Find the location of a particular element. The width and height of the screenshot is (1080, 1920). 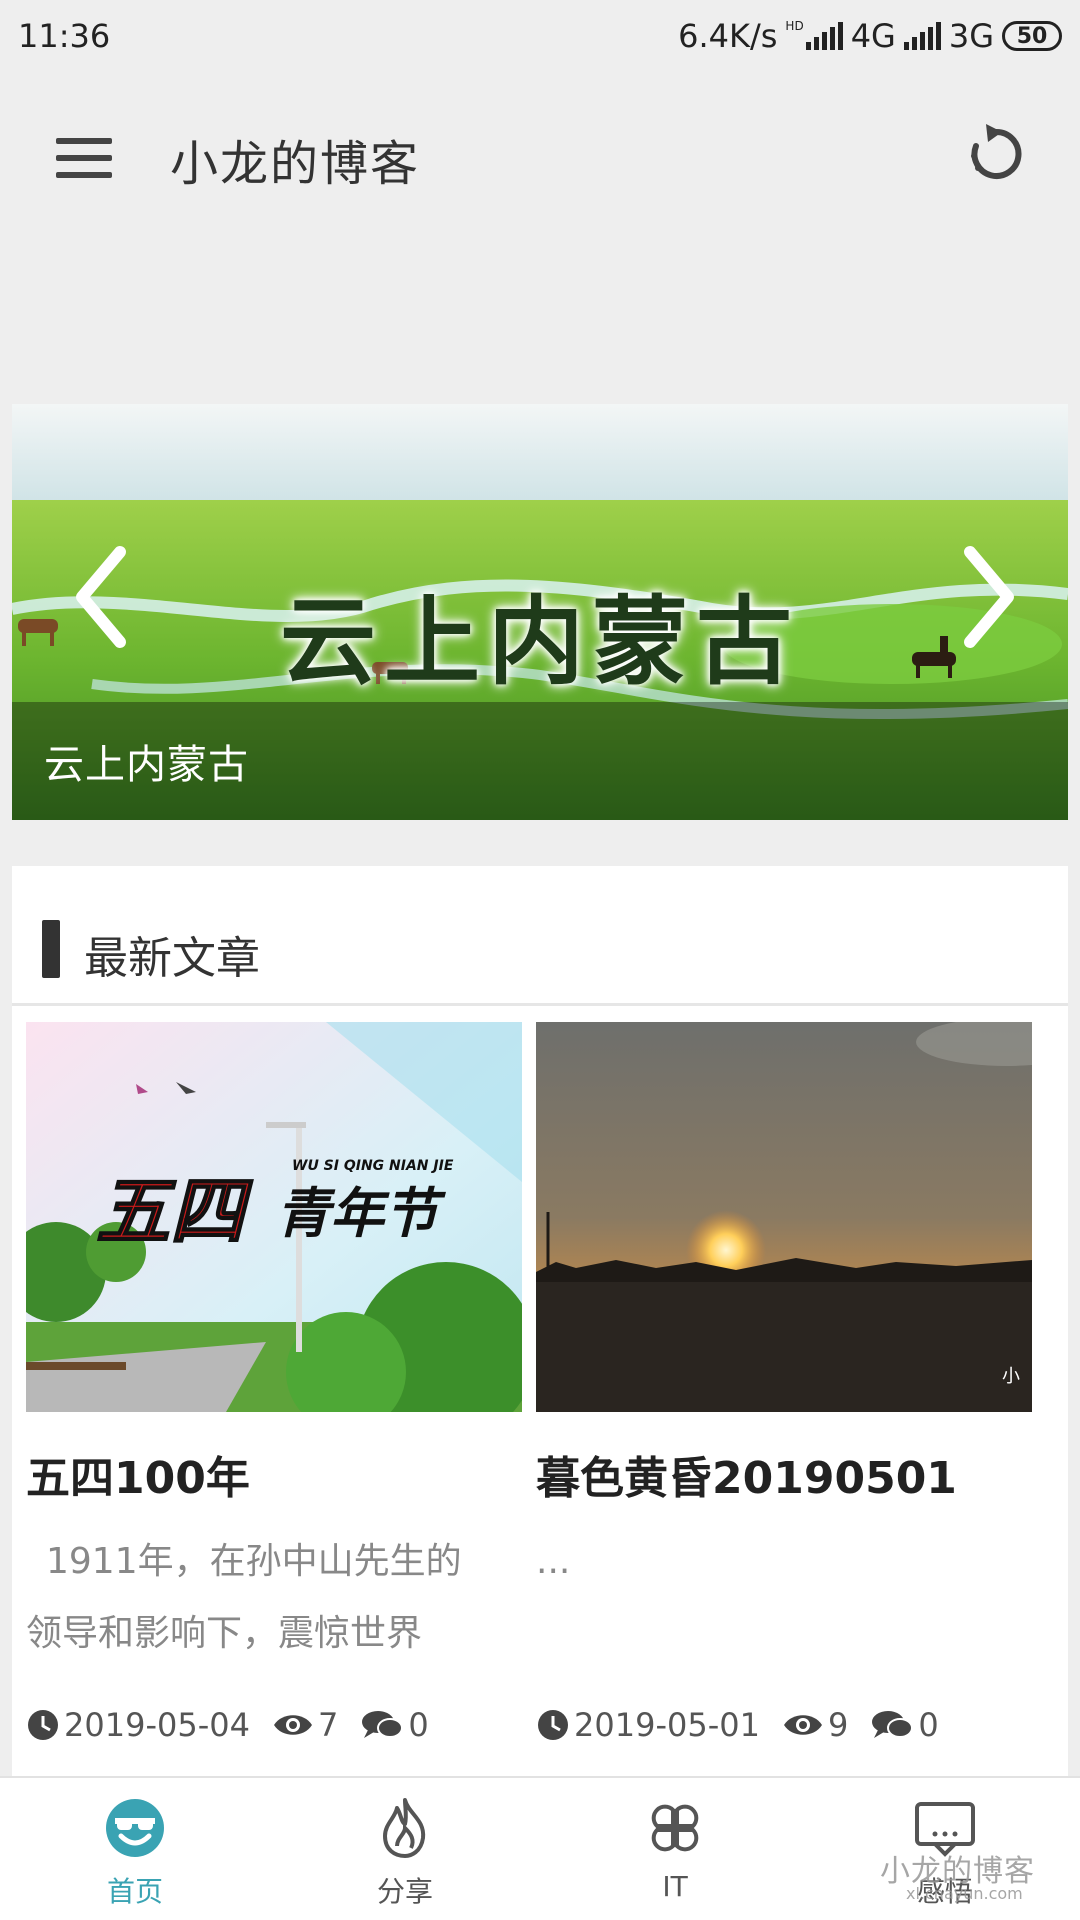

nav-label: 分享 is located at coordinates (404, 1891).